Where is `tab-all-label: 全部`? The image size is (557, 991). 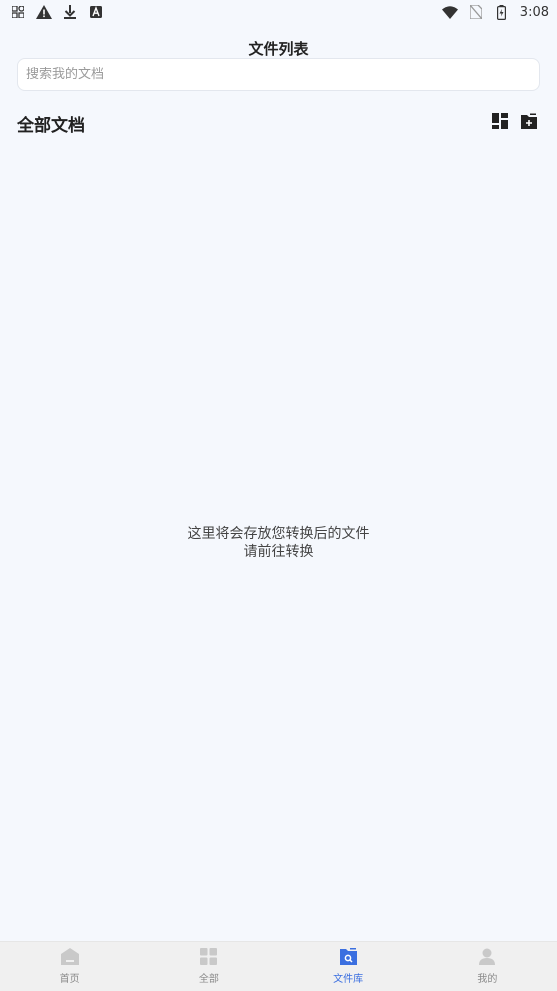 tab-all-label: 全部 is located at coordinates (208, 979).